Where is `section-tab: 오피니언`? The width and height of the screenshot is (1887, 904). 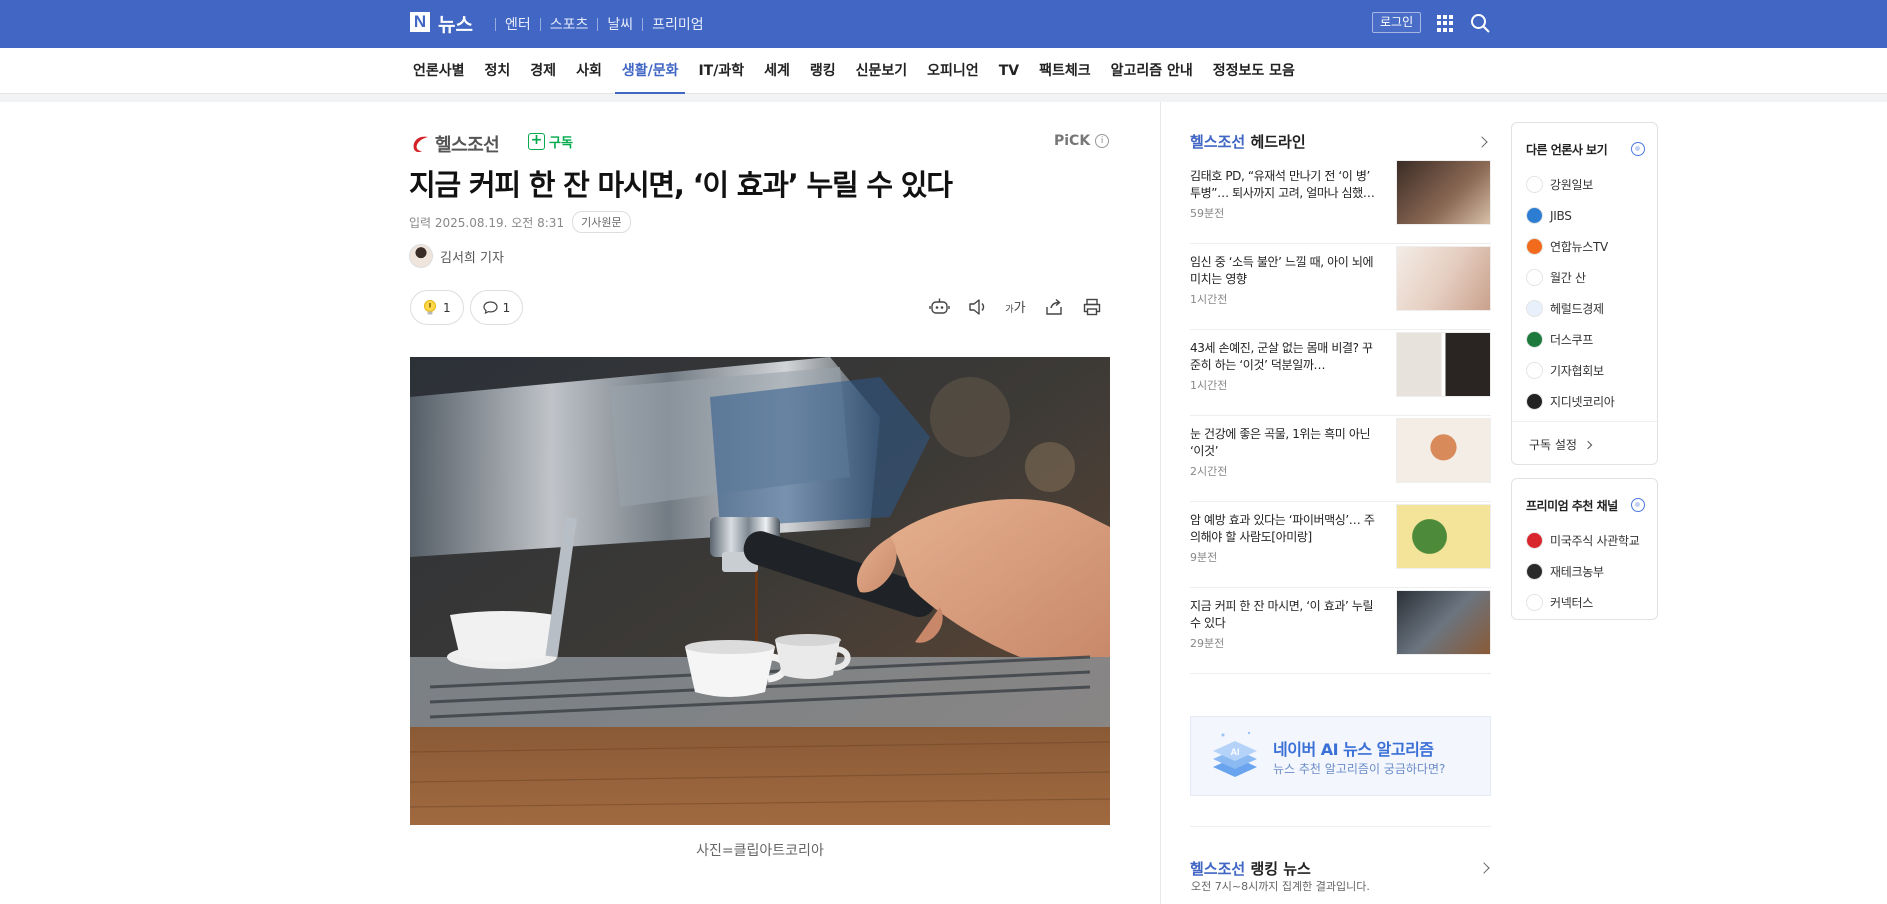 section-tab: 오피니언 is located at coordinates (953, 71).